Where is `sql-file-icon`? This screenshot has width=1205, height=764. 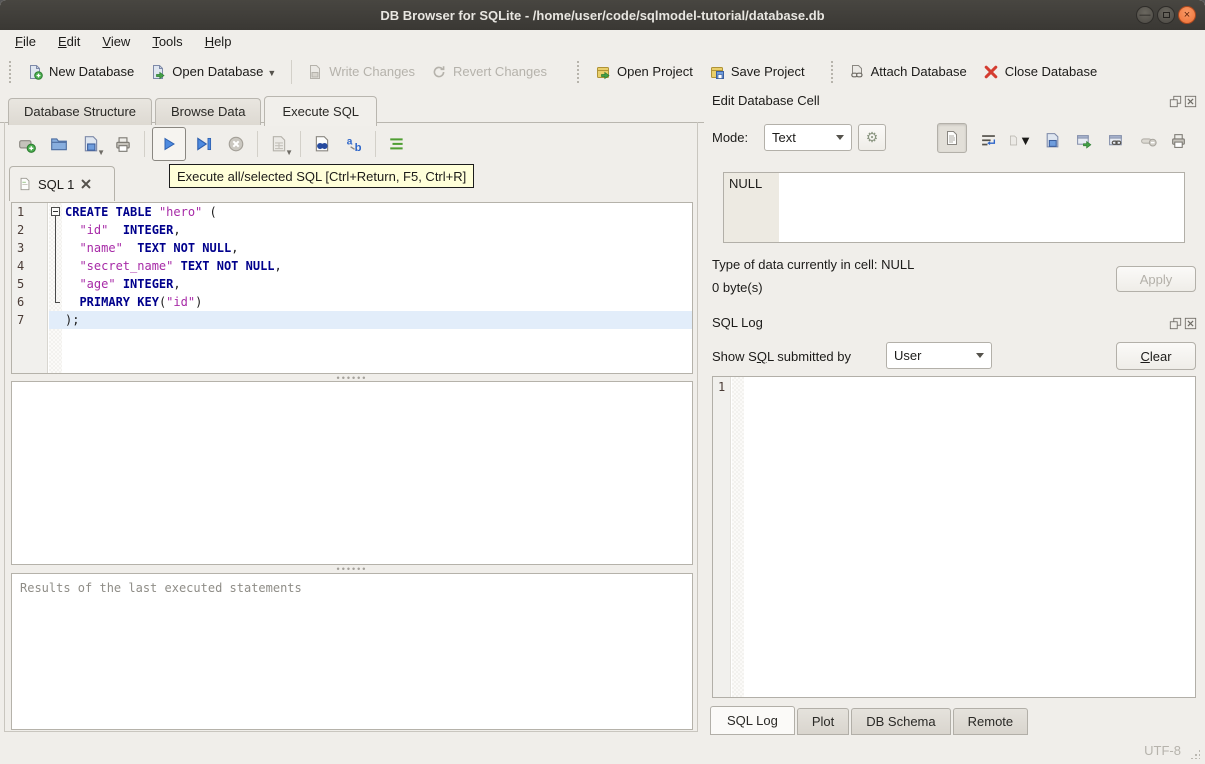 sql-file-icon is located at coordinates (25, 184).